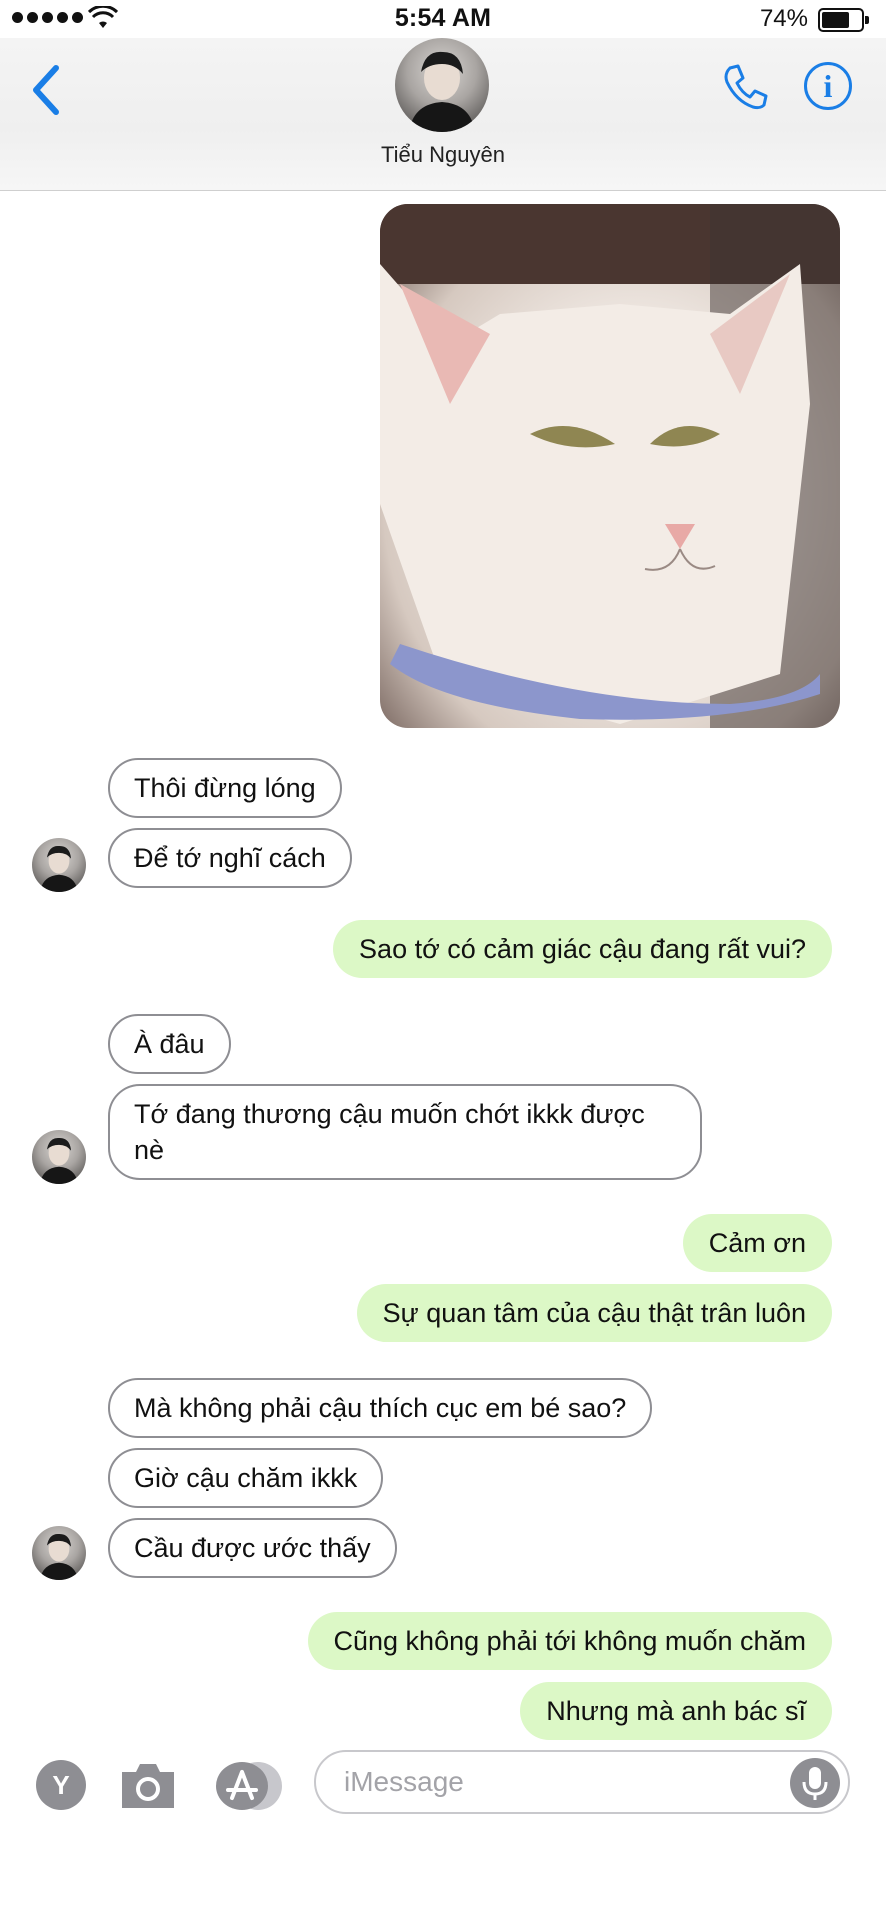  I want to click on message-bubble-received: Giờ cậu chăm ikkk, so click(246, 1478).